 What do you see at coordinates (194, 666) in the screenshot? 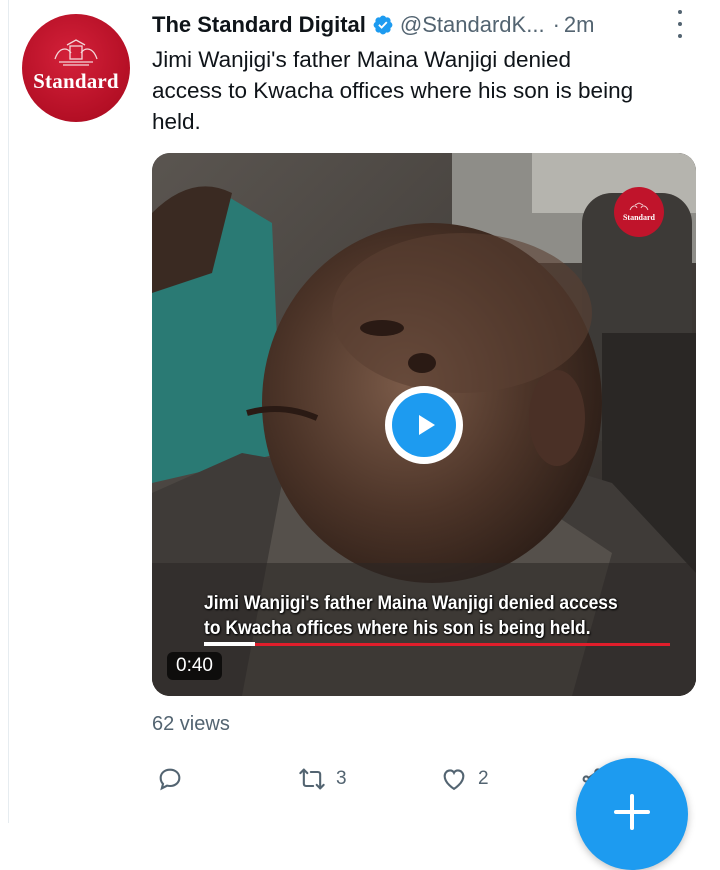
I see `video-duration: 0:40` at bounding box center [194, 666].